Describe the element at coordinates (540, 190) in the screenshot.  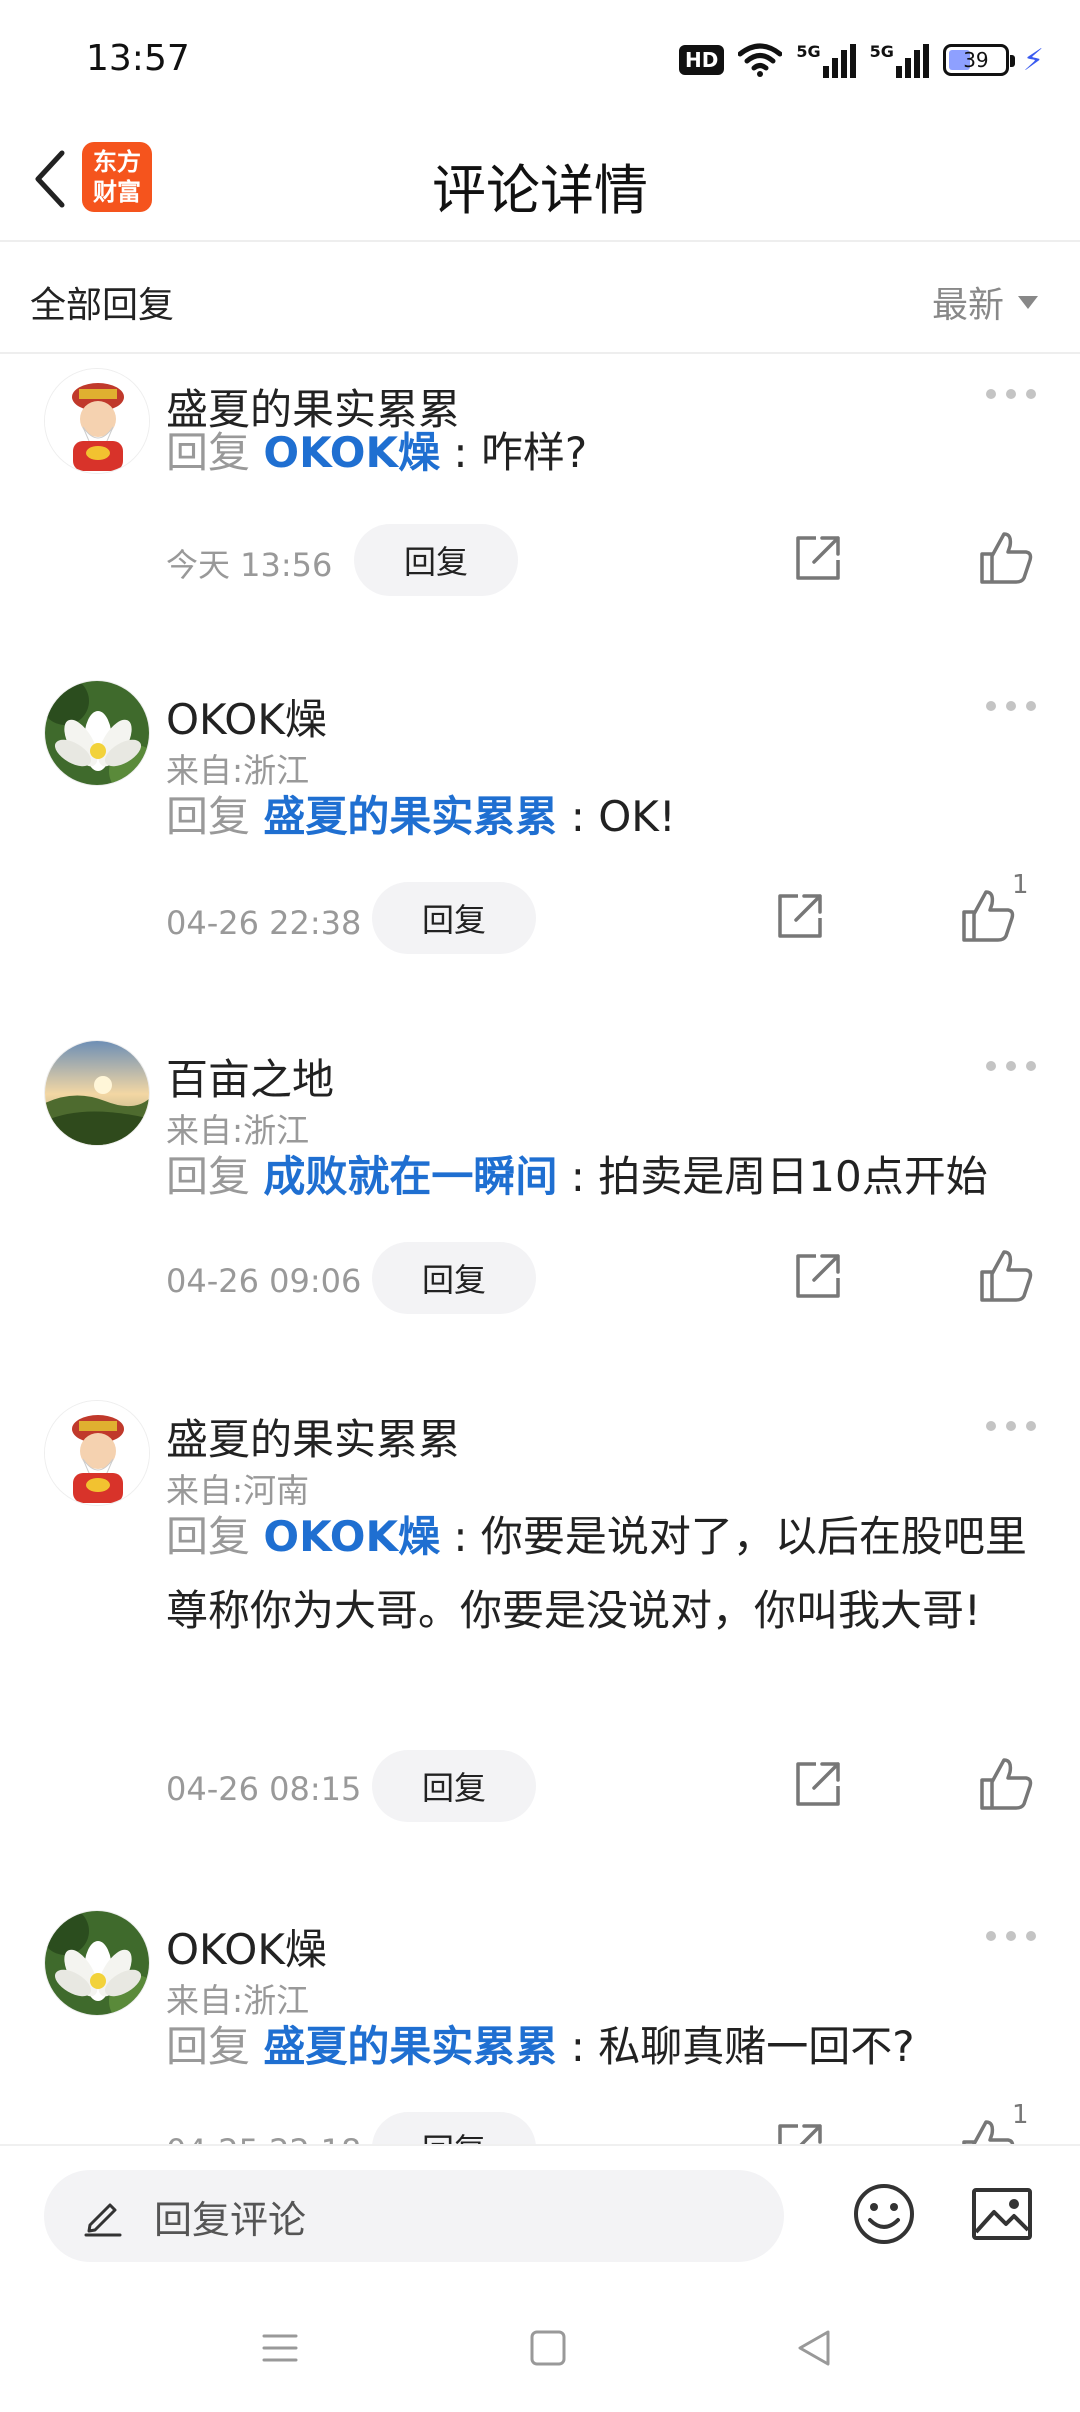
I see `page-title: 评论详情` at that location.